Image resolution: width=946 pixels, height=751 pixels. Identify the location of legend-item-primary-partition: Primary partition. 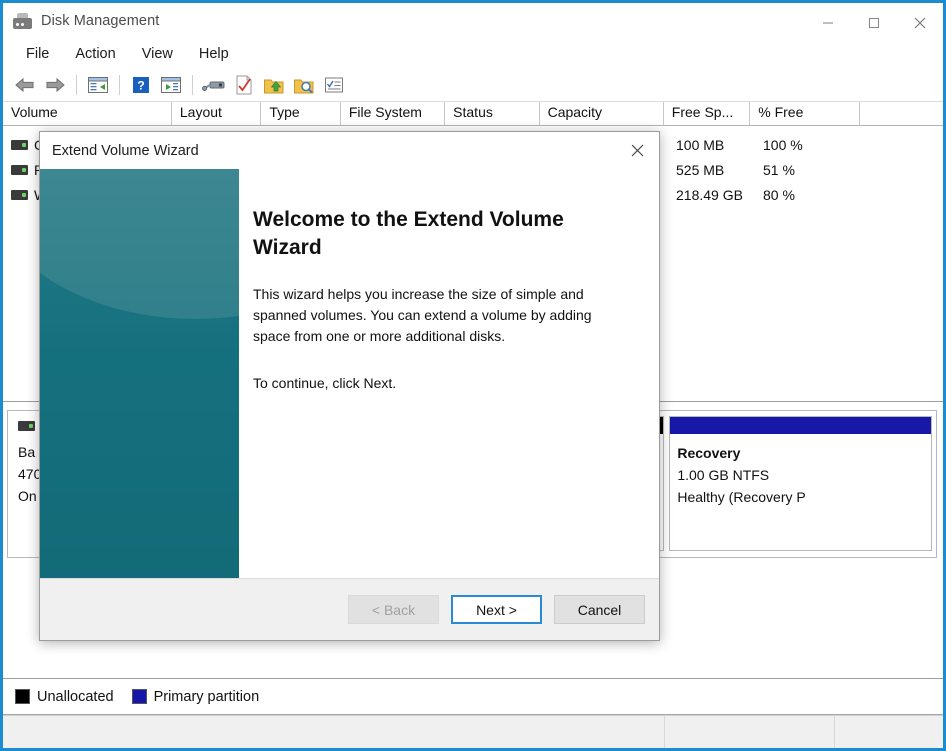
(195, 696).